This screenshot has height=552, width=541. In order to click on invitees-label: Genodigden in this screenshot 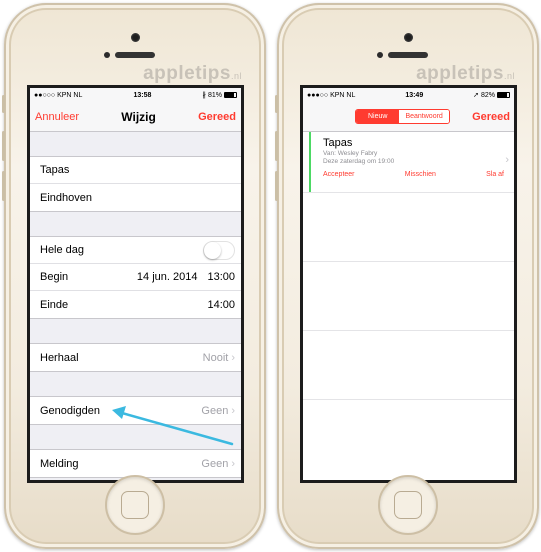, I will do `click(70, 410)`.